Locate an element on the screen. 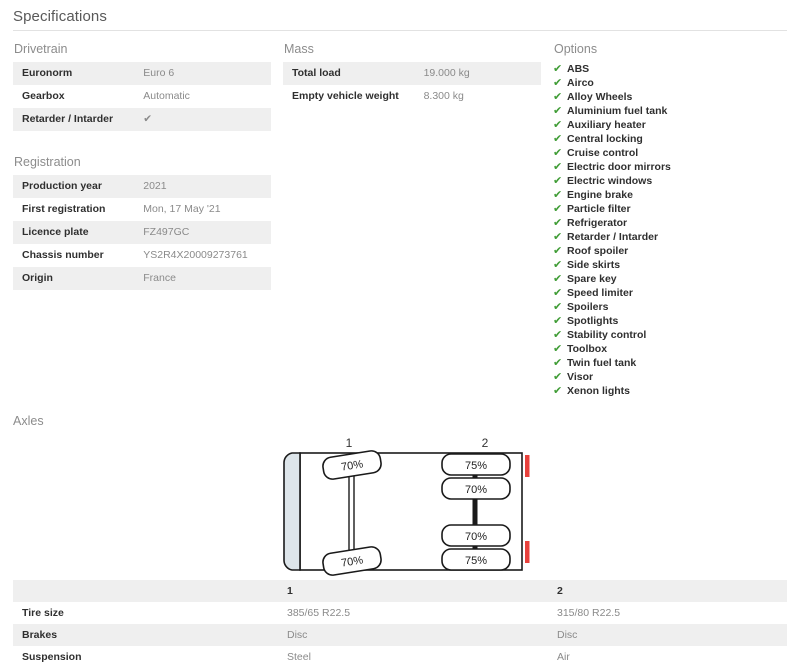 This screenshot has height=667, width=800. table-row: Suspension Steel Air is located at coordinates (400, 656).